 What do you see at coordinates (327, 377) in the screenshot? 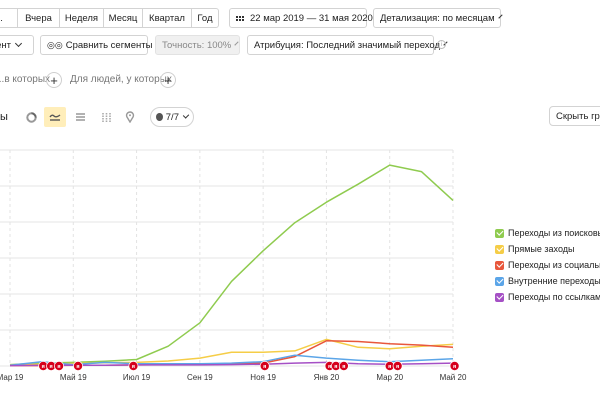
I see `x-tick-label: Янв 20` at bounding box center [327, 377].